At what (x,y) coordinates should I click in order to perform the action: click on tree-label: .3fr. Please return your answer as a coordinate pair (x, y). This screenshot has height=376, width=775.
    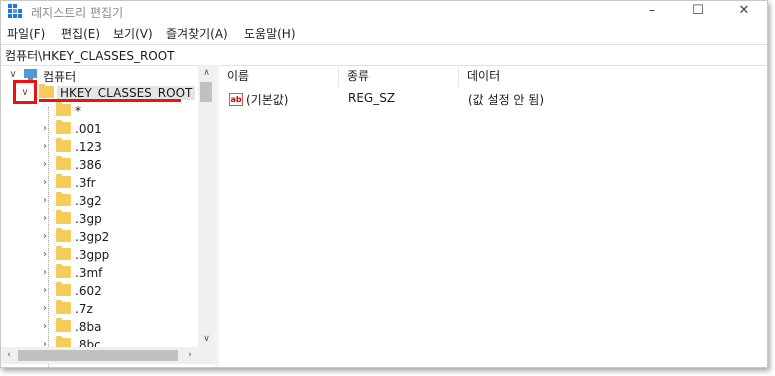
    Looking at the image, I should click on (85, 183).